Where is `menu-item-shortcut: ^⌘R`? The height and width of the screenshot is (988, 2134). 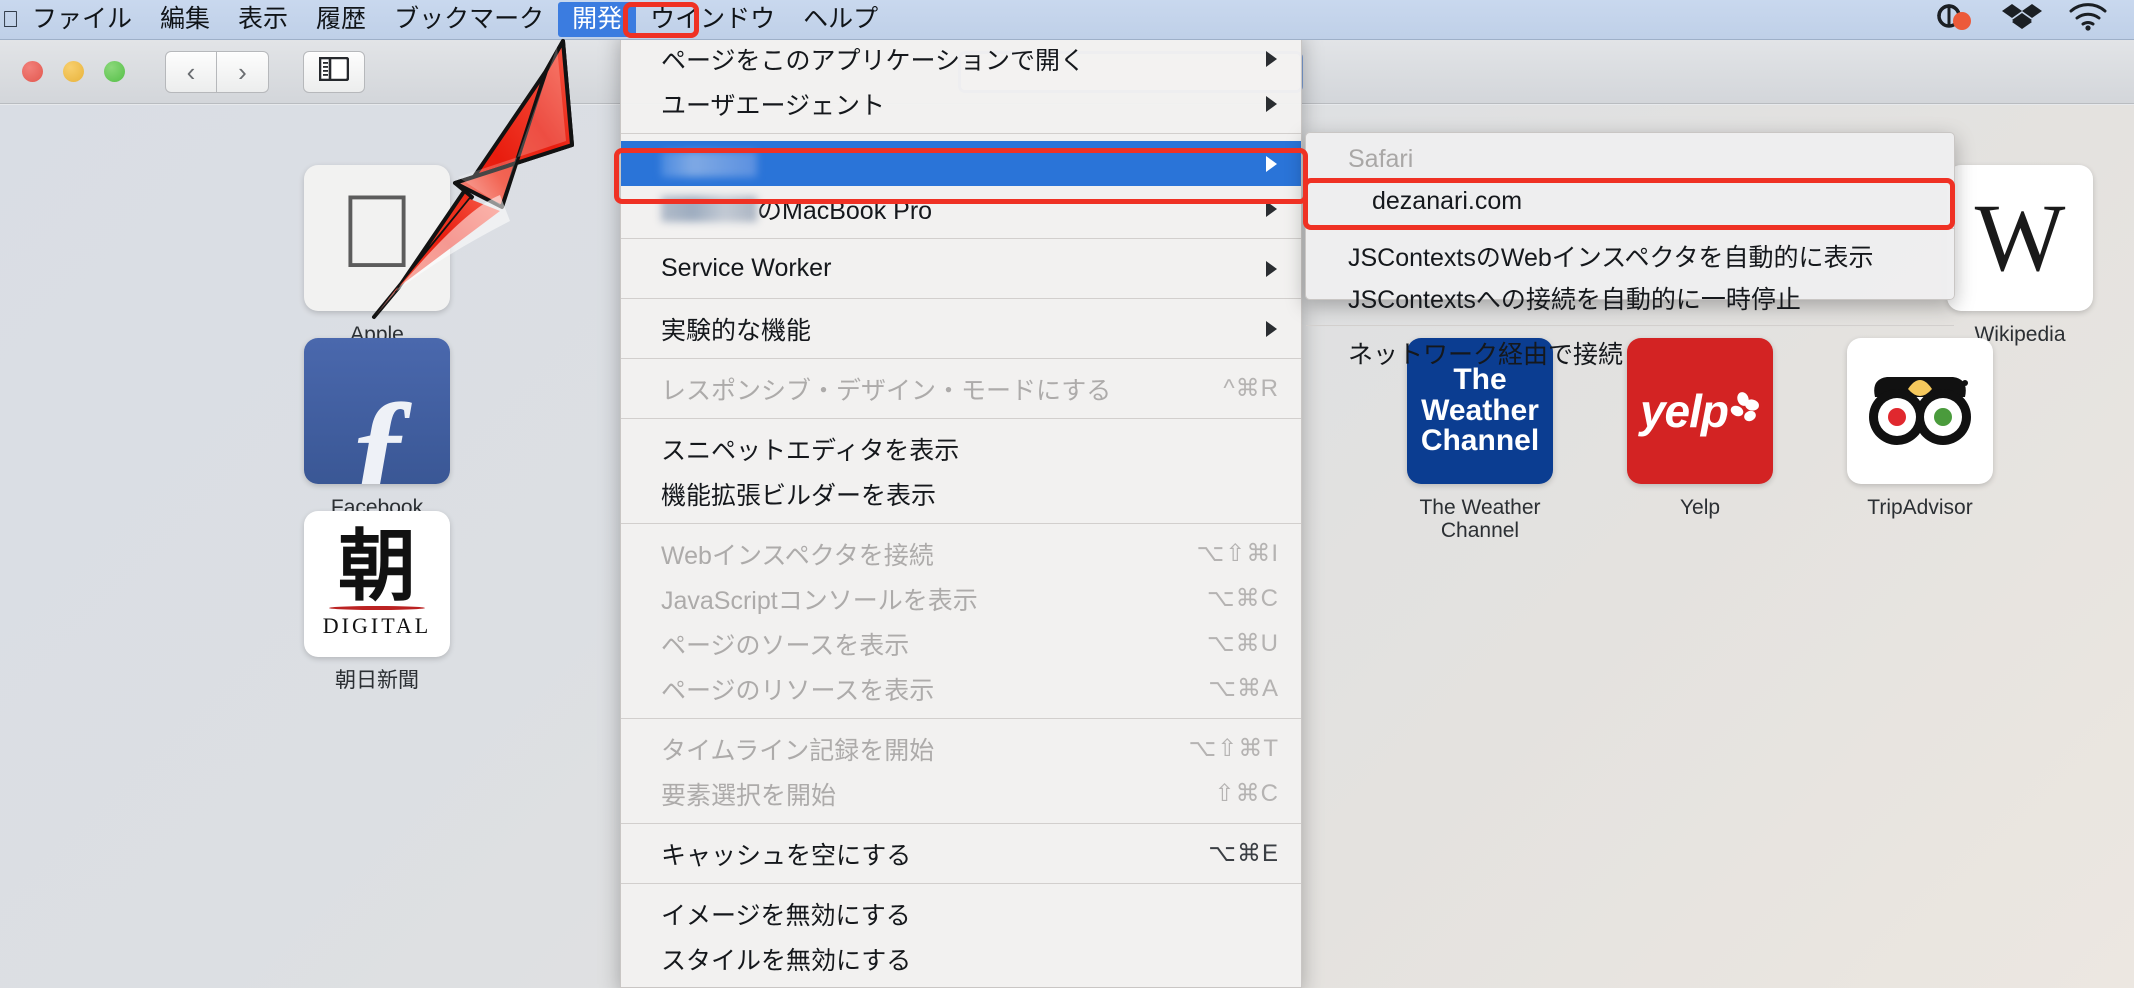 menu-item-shortcut: ^⌘R is located at coordinates (1251, 388).